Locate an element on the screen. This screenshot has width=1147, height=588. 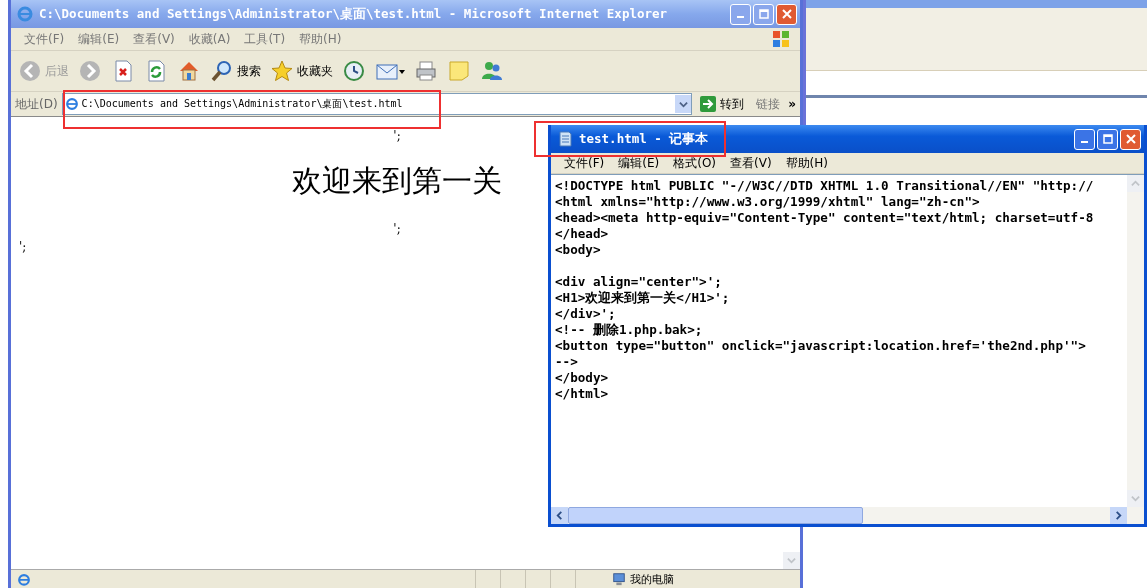
window-title: test.html - 记事本 is located at coordinates (644, 139).